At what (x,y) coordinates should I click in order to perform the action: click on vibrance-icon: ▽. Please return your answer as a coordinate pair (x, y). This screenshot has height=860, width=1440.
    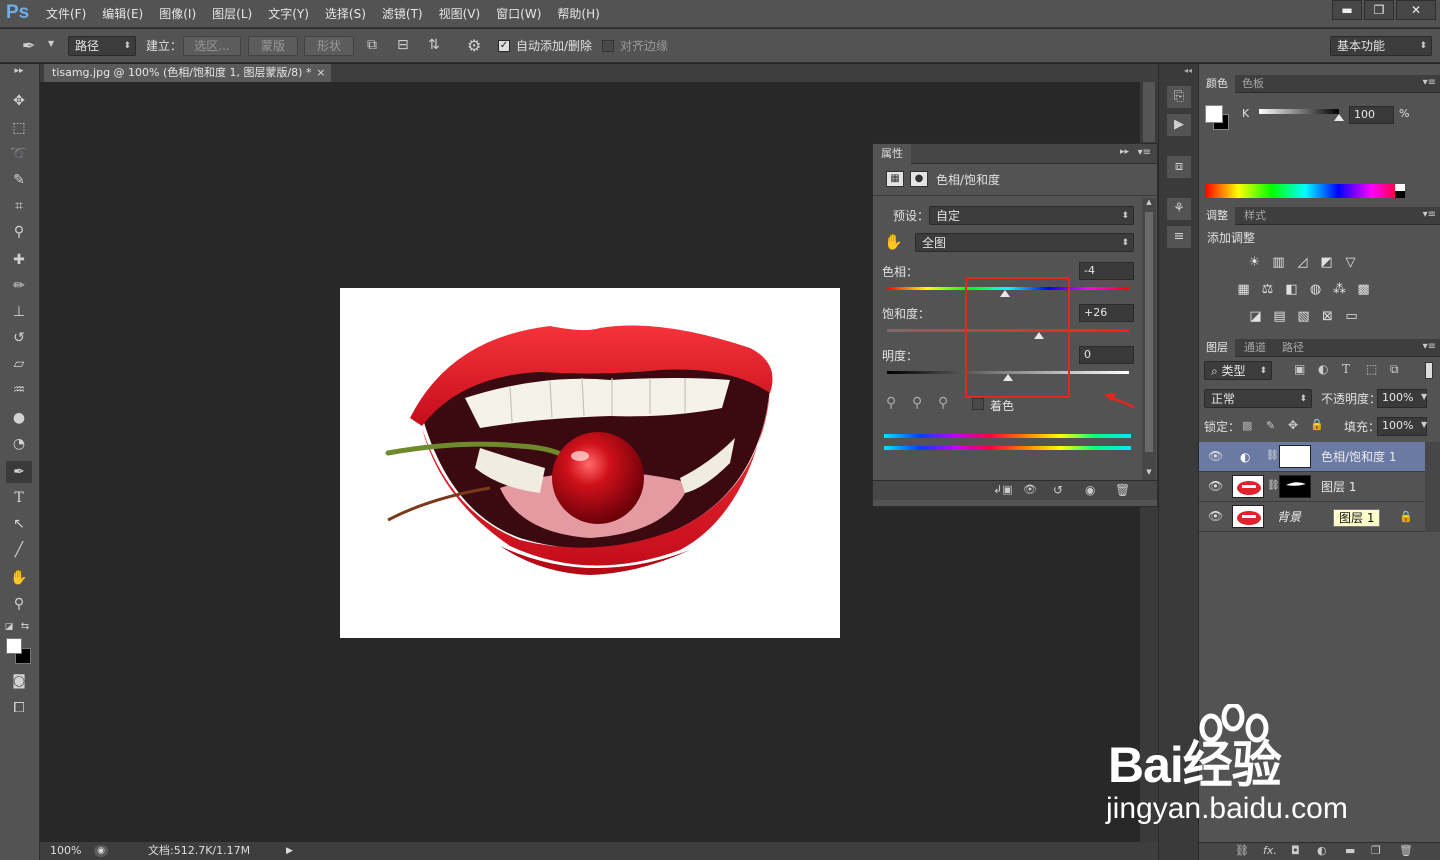
    Looking at the image, I should click on (1350, 262).